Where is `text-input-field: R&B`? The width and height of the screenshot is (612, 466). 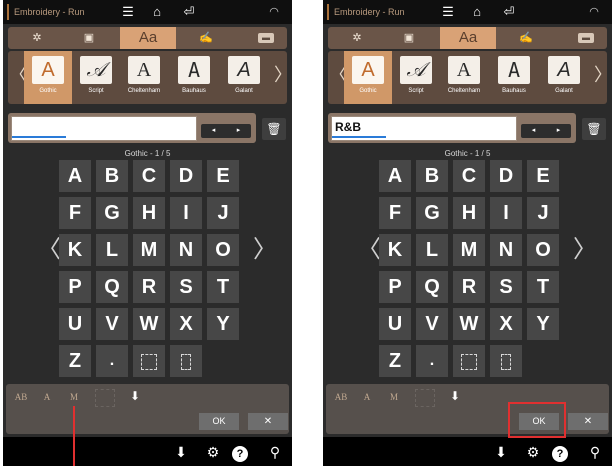
text-input-field: R&B is located at coordinates (424, 128).